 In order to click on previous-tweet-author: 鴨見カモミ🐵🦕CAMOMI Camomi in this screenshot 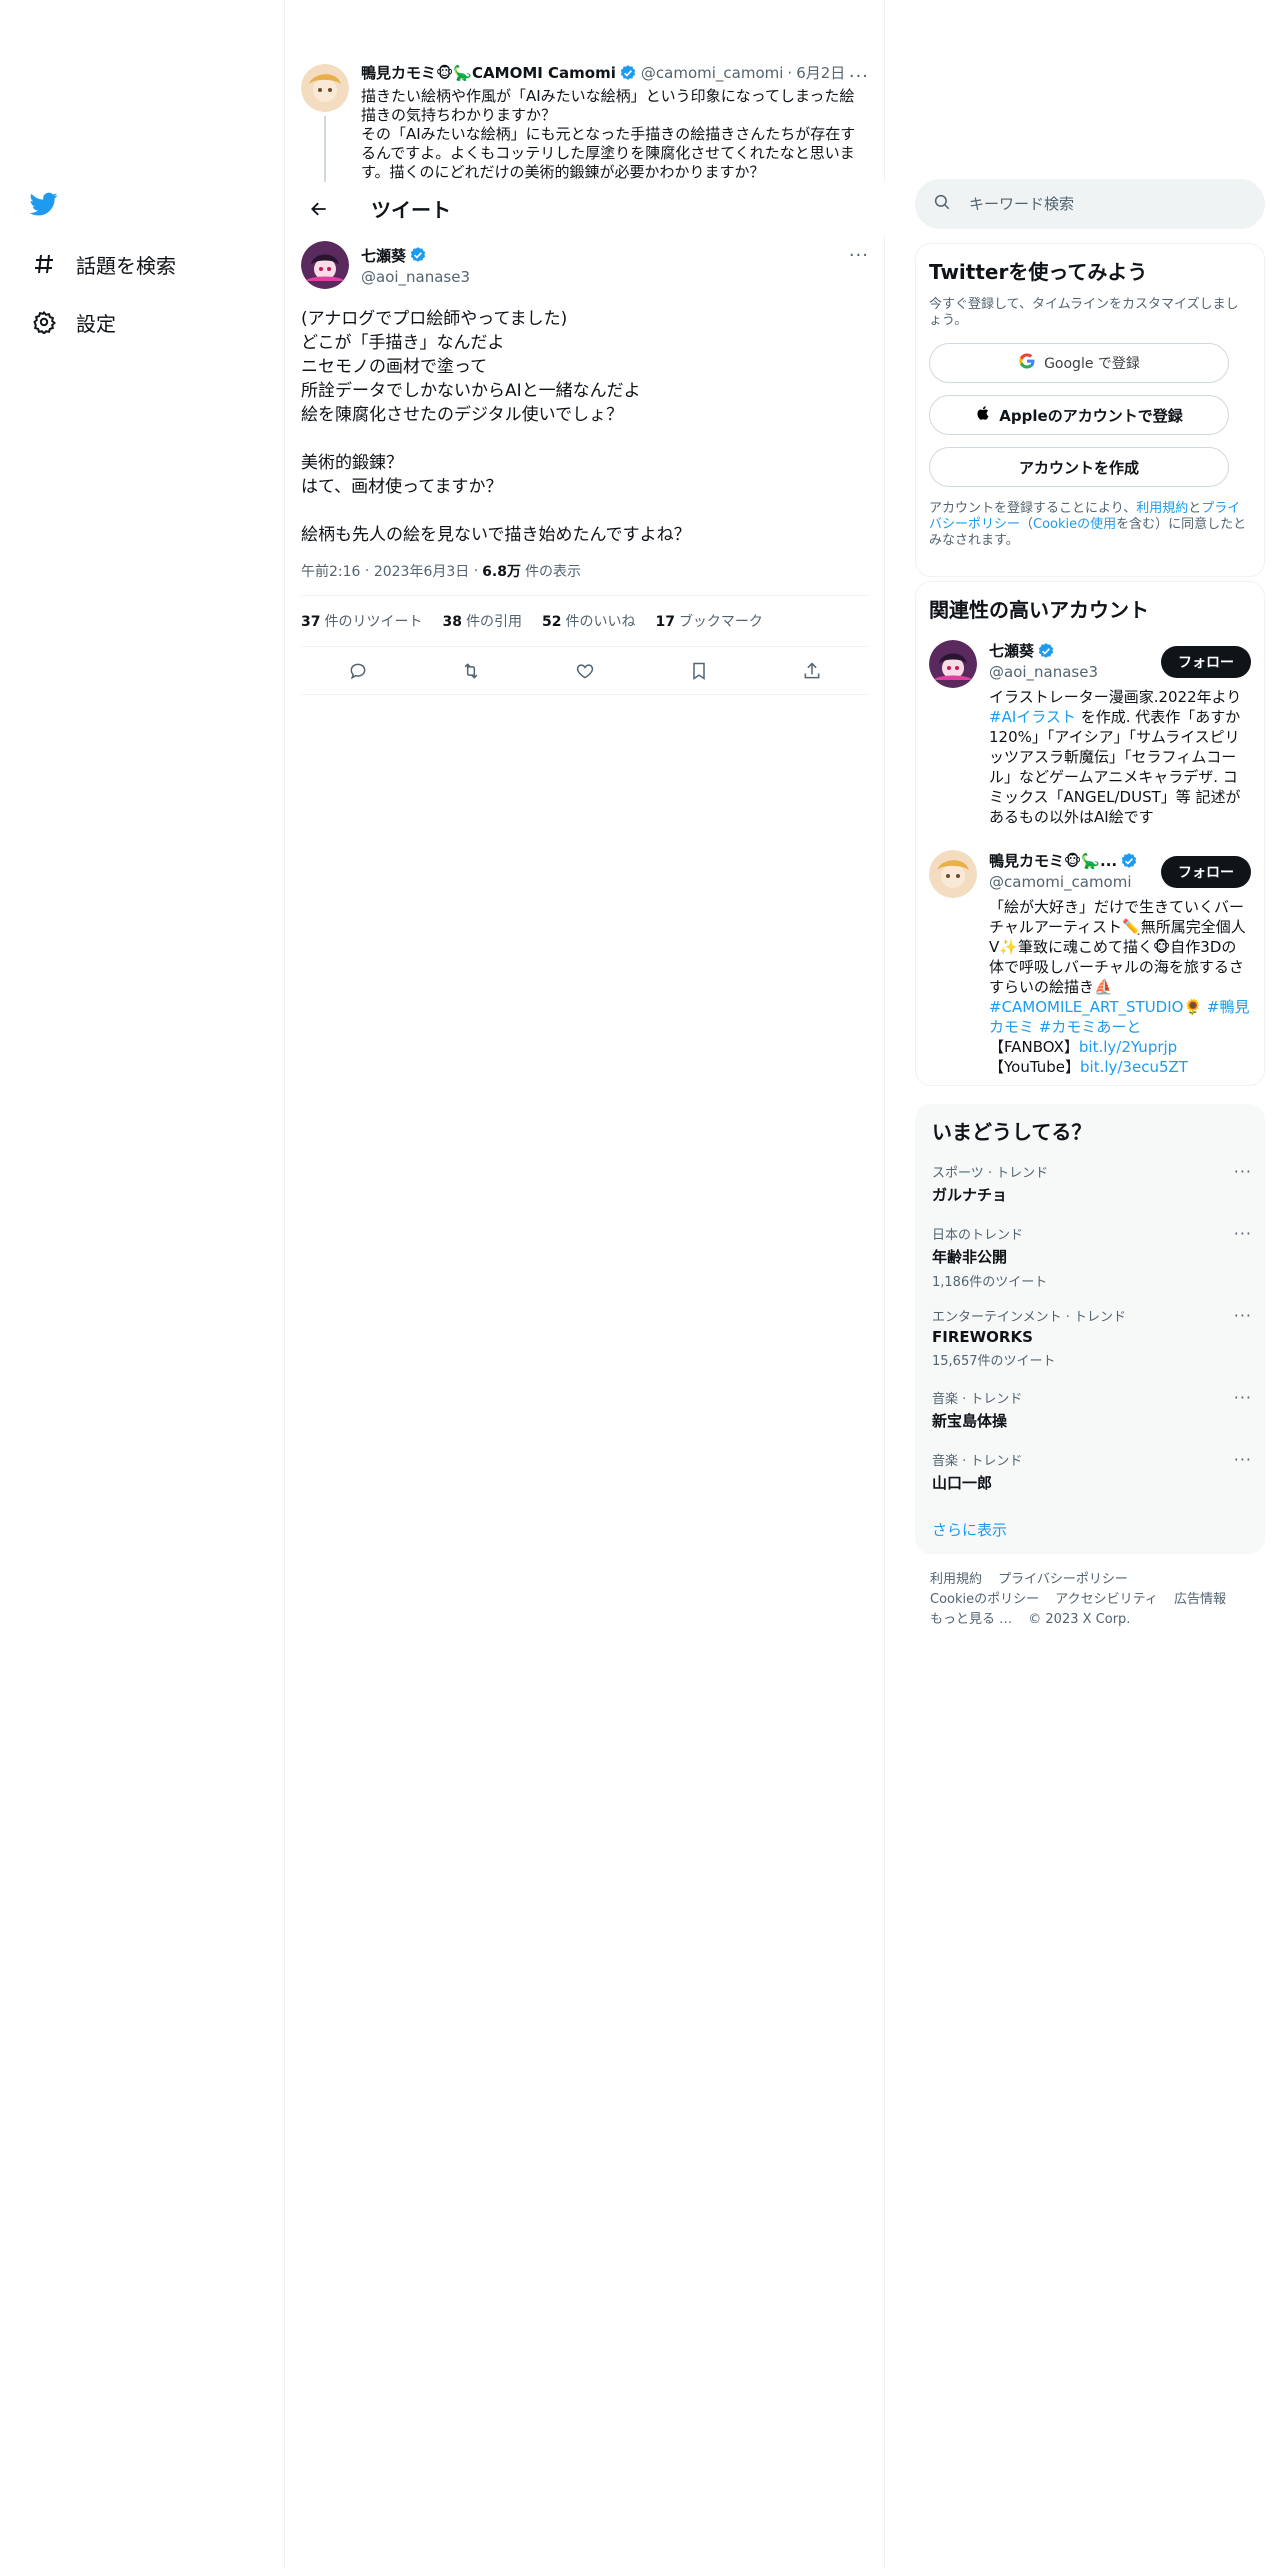, I will do `click(488, 72)`.